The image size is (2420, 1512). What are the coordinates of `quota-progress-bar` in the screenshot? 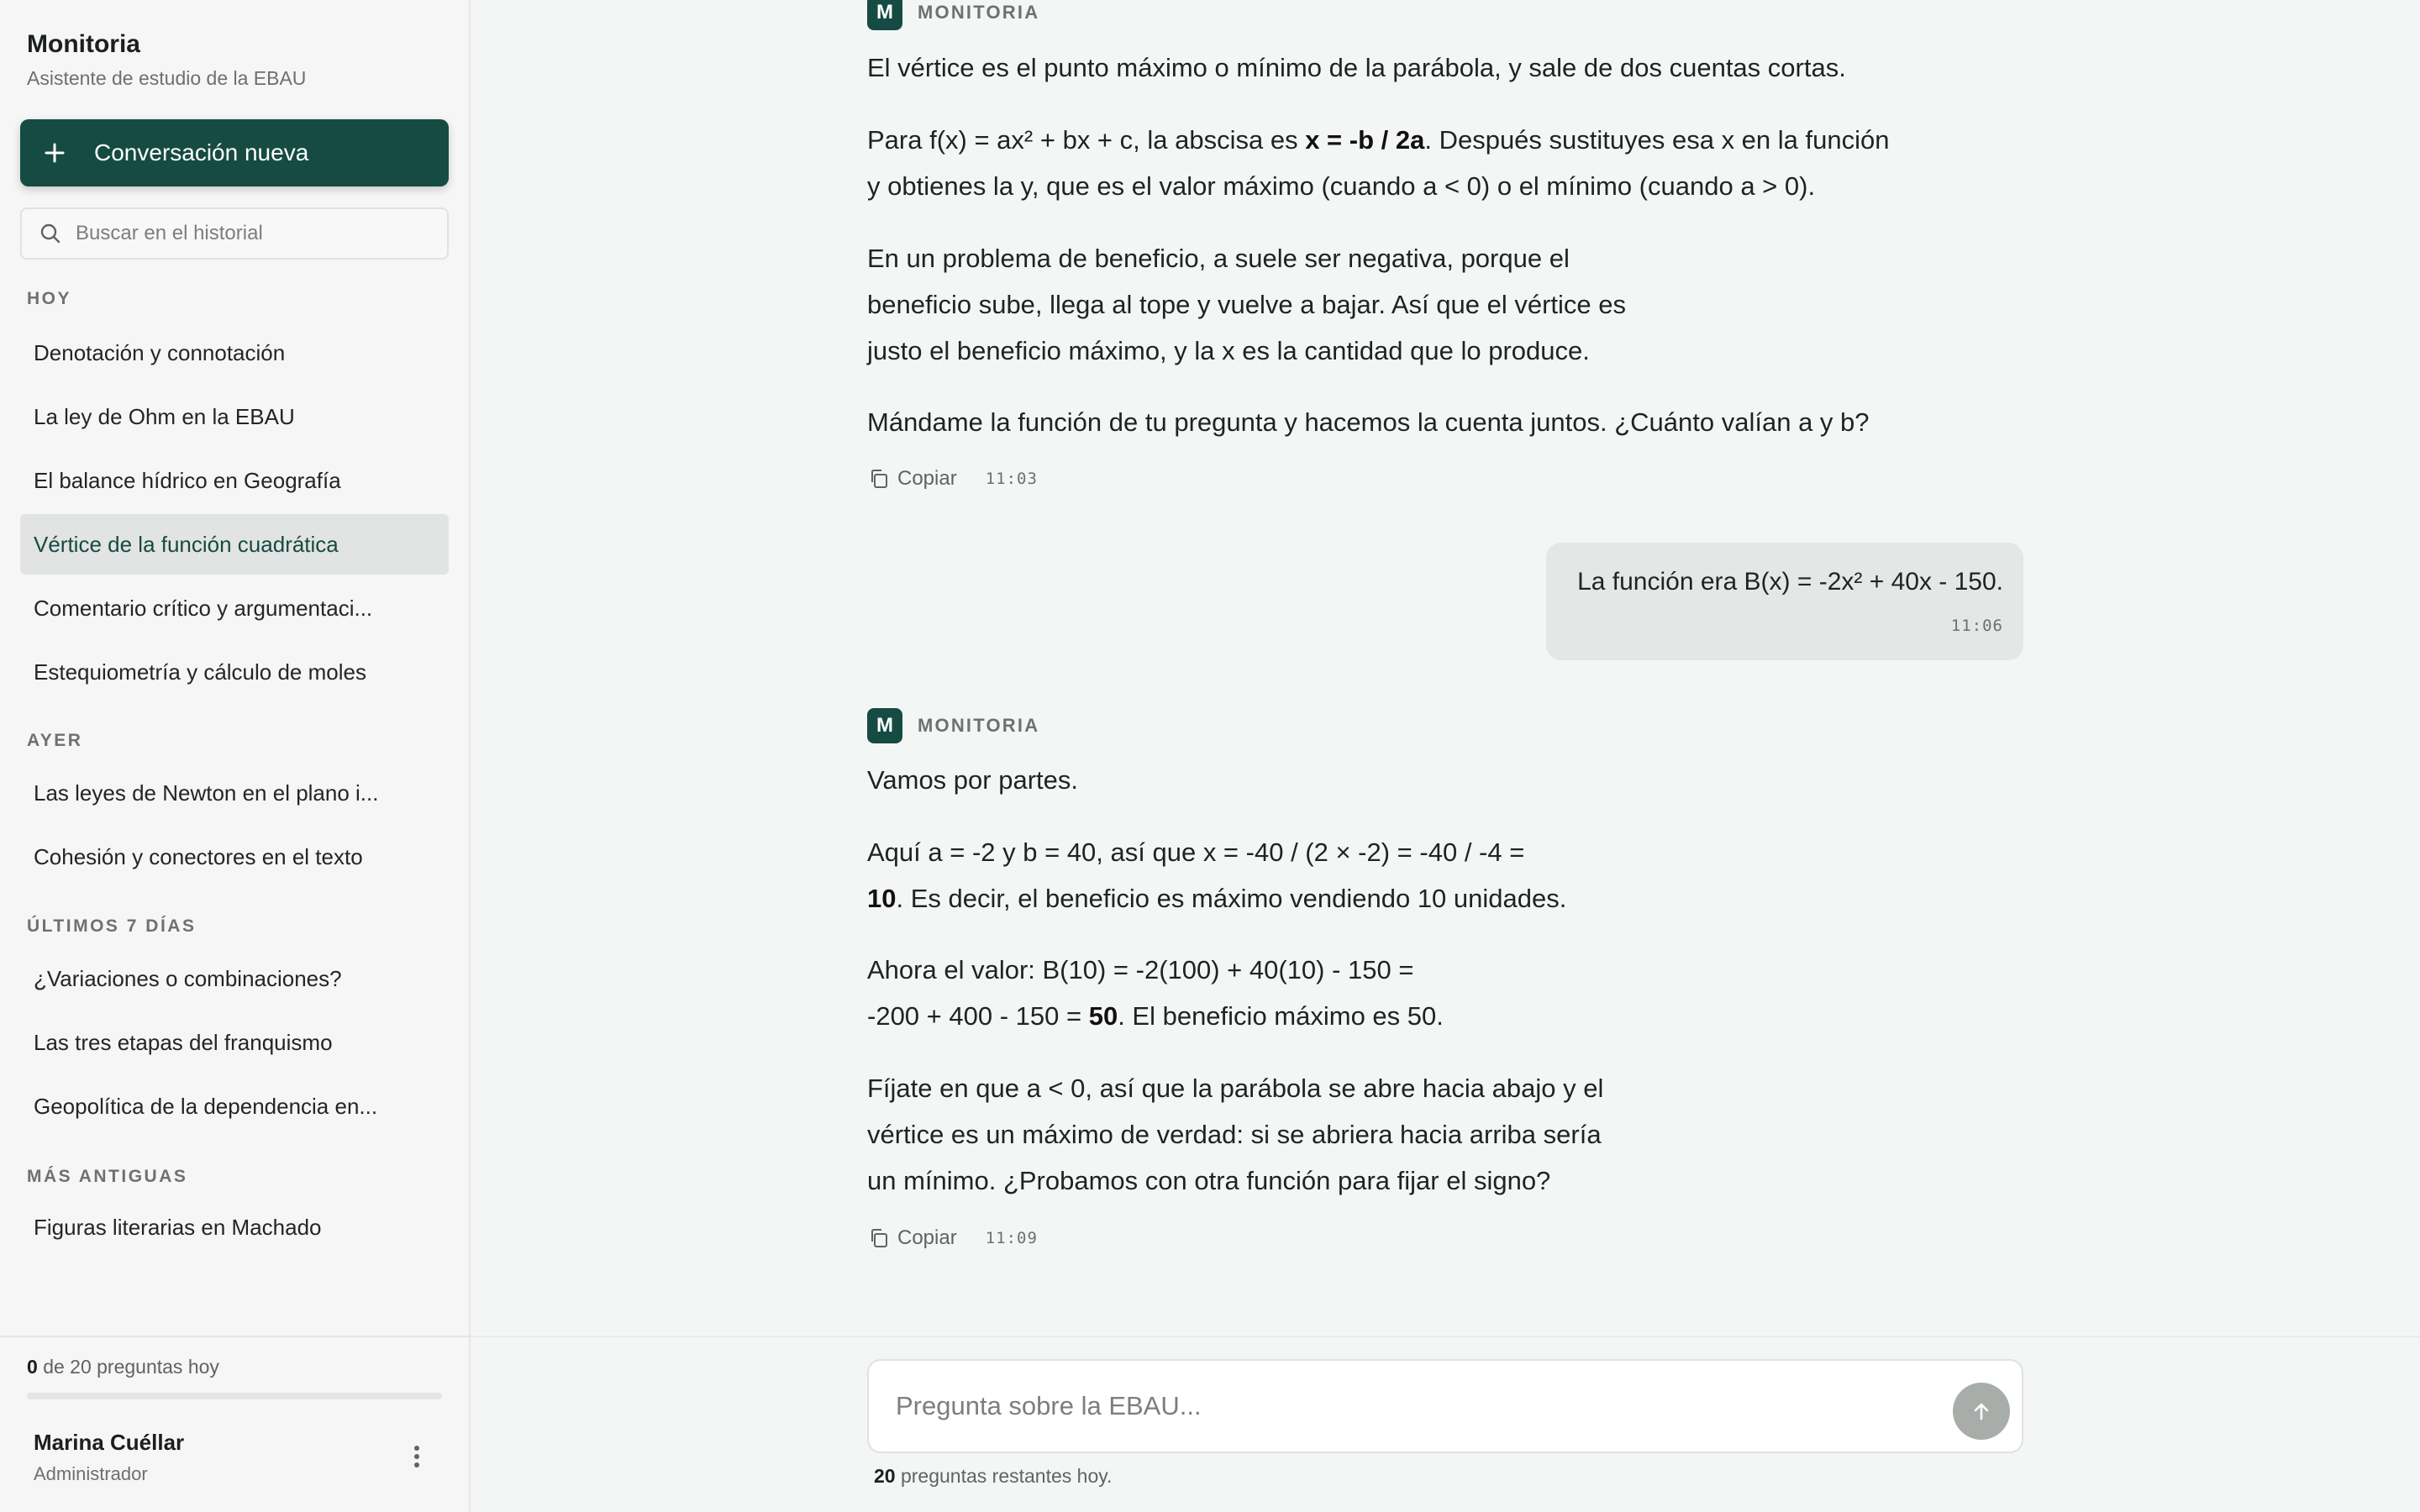 It's located at (234, 1396).